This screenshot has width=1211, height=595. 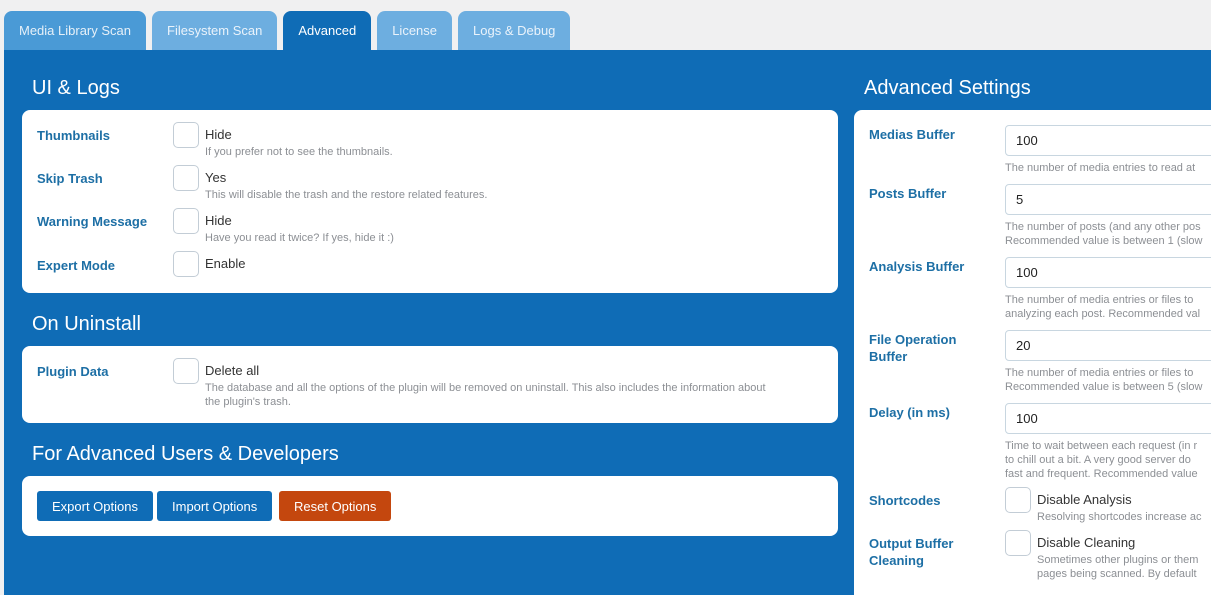 I want to click on warning-message-option: Hide, so click(x=218, y=220).